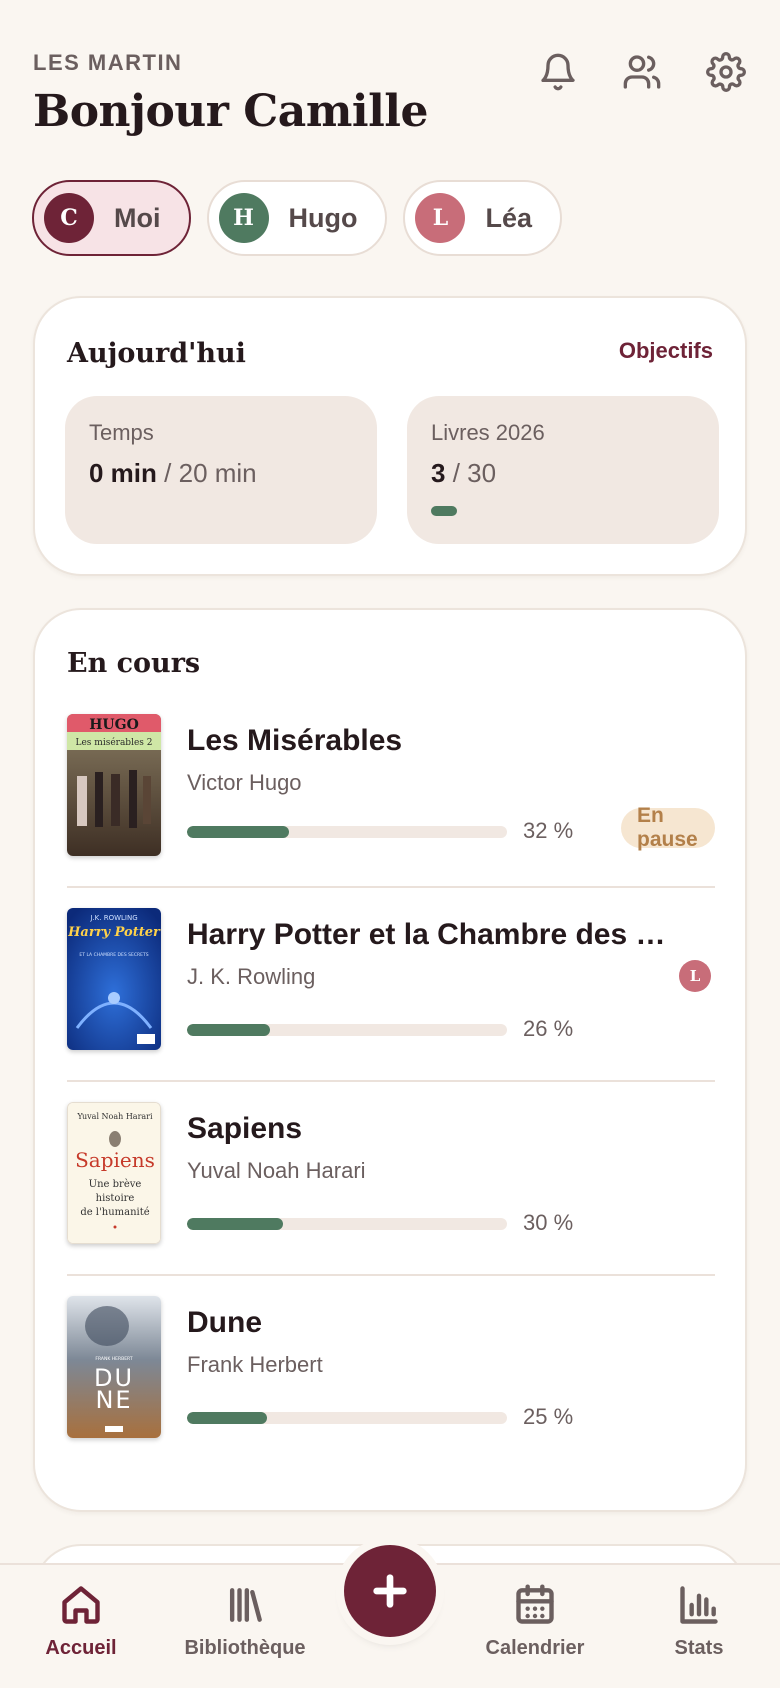  What do you see at coordinates (114, 725) in the screenshot?
I see `cover-brand: HUGO` at bounding box center [114, 725].